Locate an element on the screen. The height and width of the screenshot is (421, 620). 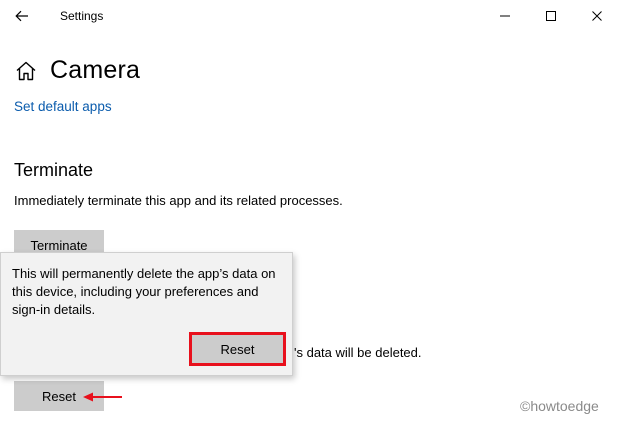
maximize-button is located at coordinates (551, 16).